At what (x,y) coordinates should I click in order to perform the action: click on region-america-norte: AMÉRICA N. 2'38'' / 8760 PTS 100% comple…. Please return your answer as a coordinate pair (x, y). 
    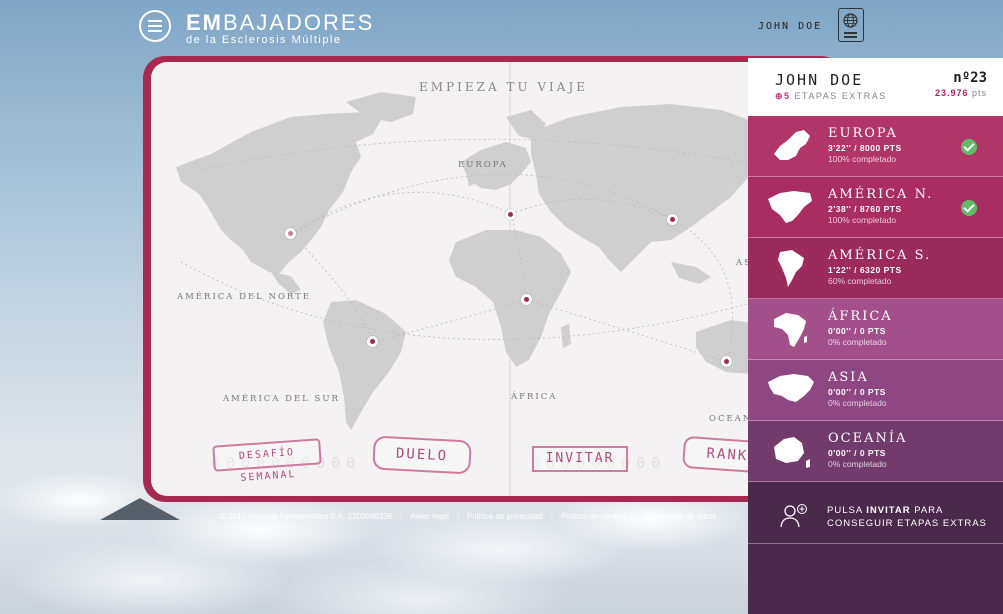
    Looking at the image, I should click on (875, 207).